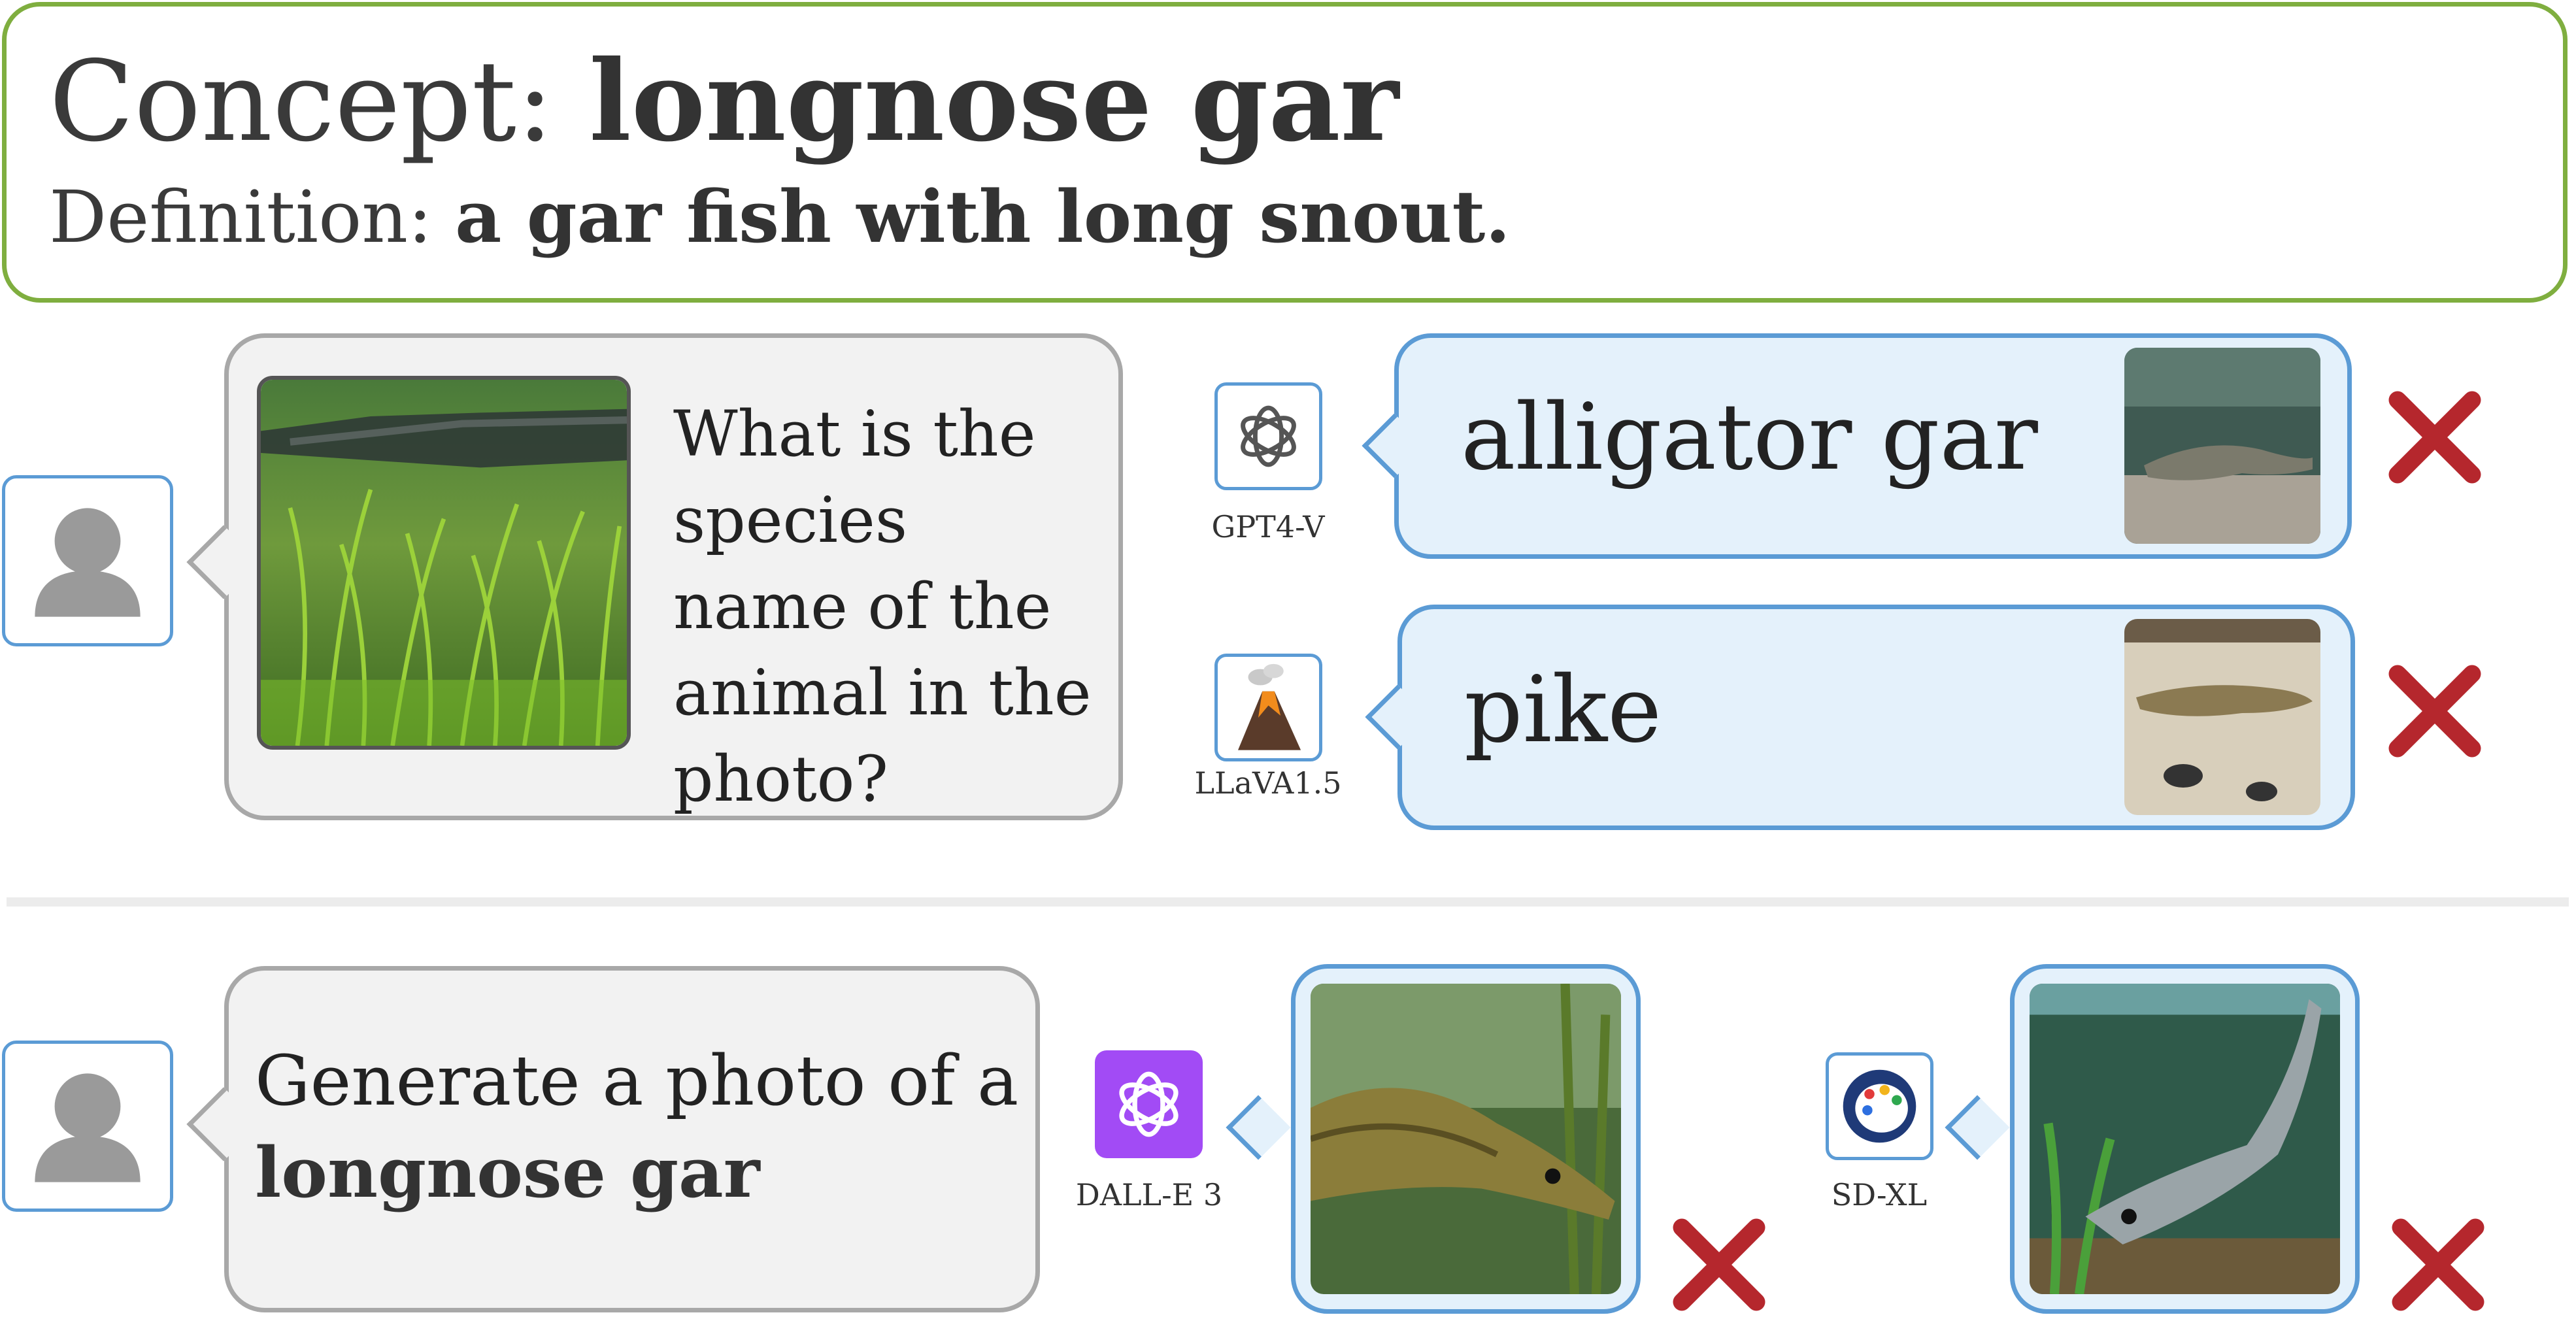 This screenshot has width=2576, height=1334. I want to click on generation-prompt-concept: longnose gar, so click(508, 1172).